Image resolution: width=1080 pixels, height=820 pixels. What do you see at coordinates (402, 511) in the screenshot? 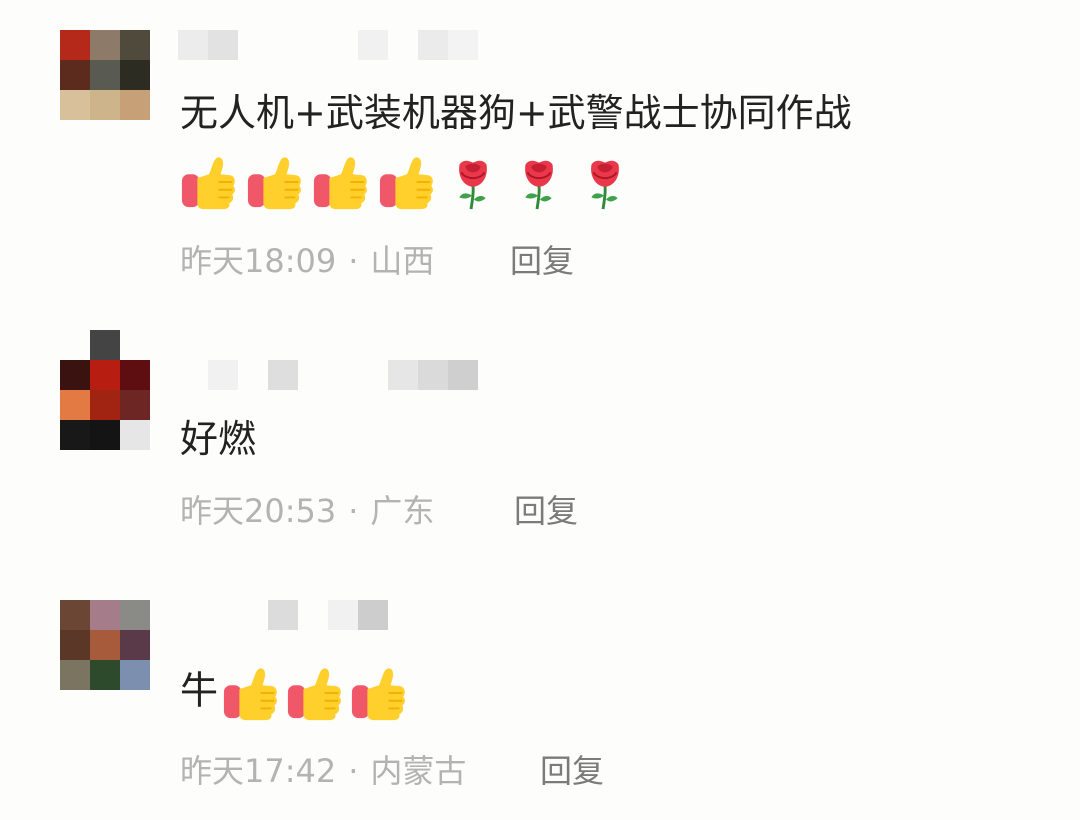
I see `comment-location: 广东` at bounding box center [402, 511].